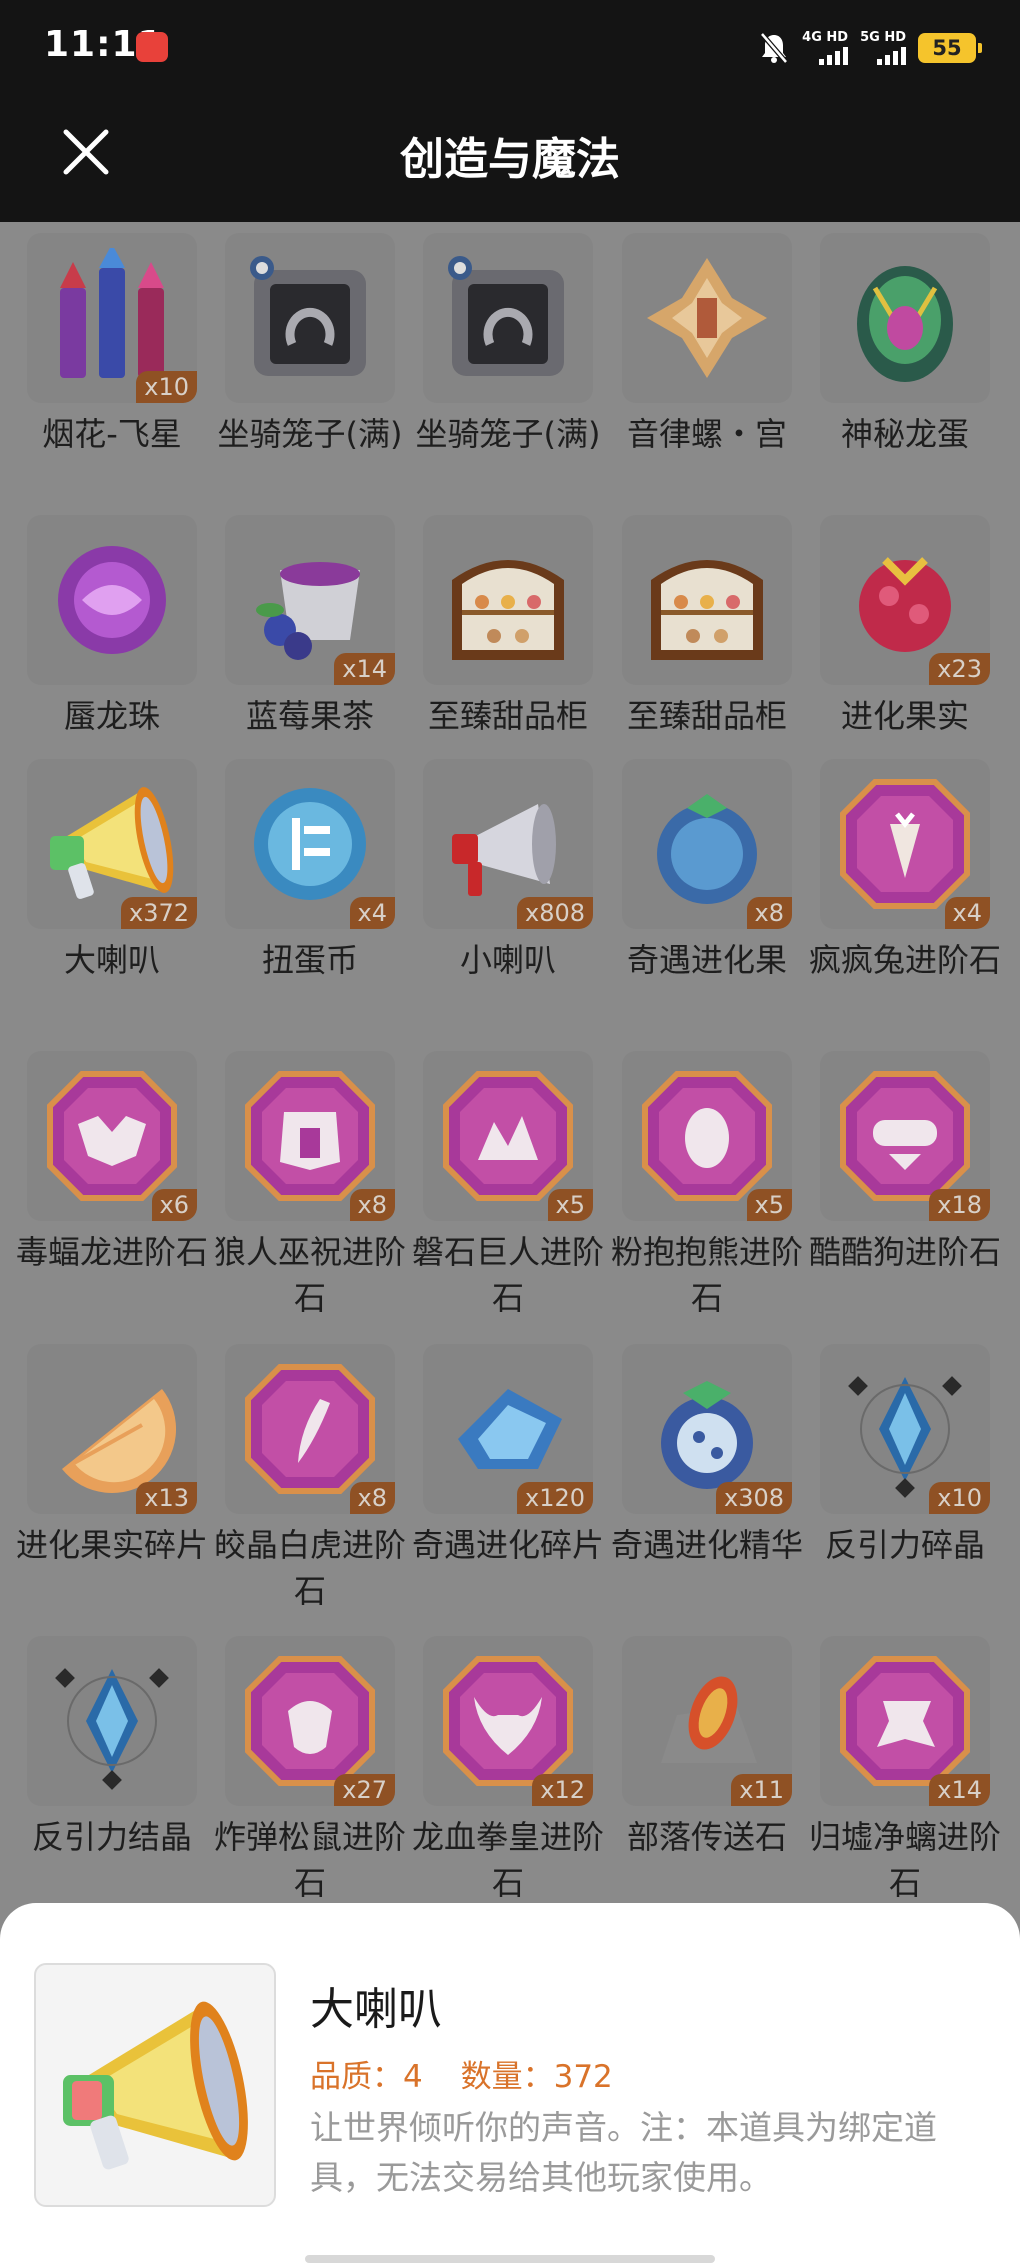 The width and height of the screenshot is (1020, 2267). What do you see at coordinates (111, 1252) in the screenshot?
I see `item-name: 毒蝠龙进阶石` at bounding box center [111, 1252].